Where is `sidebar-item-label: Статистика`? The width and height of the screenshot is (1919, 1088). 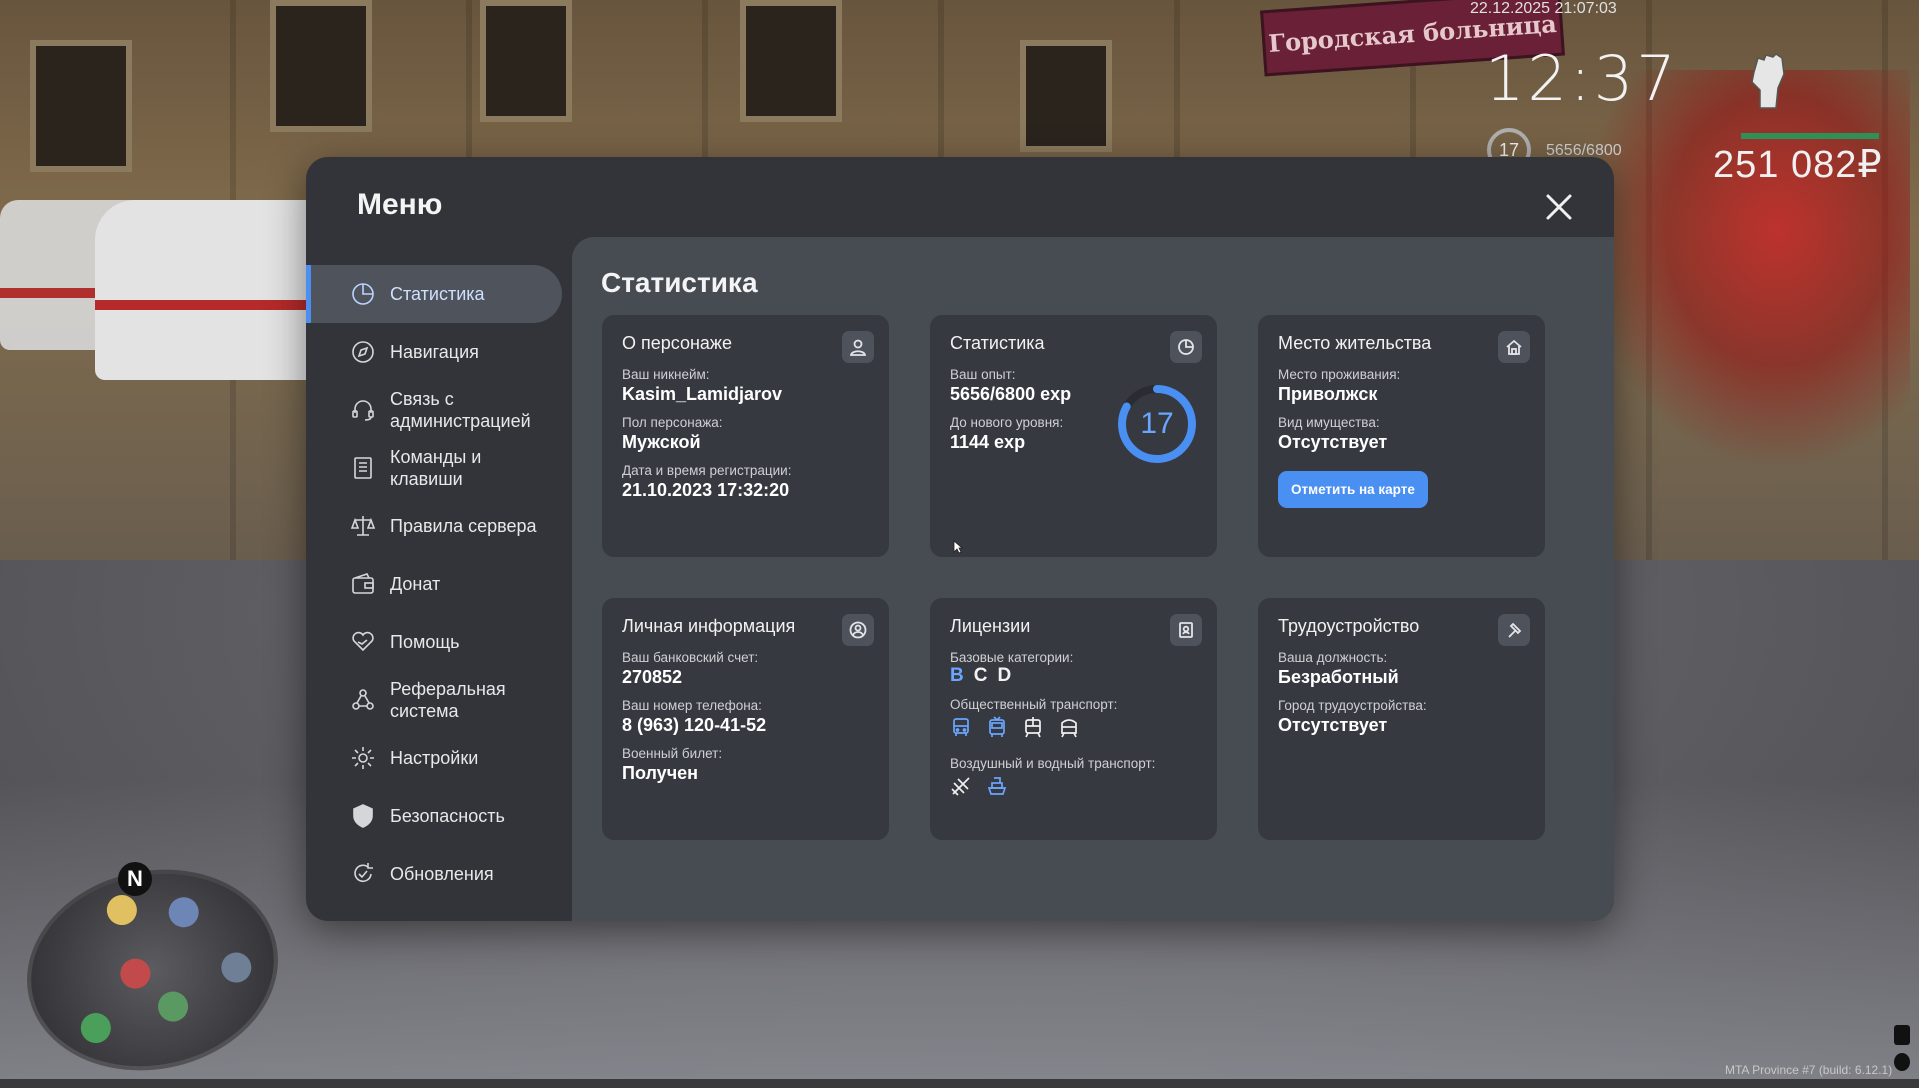 sidebar-item-label: Статистика is located at coordinates (437, 293).